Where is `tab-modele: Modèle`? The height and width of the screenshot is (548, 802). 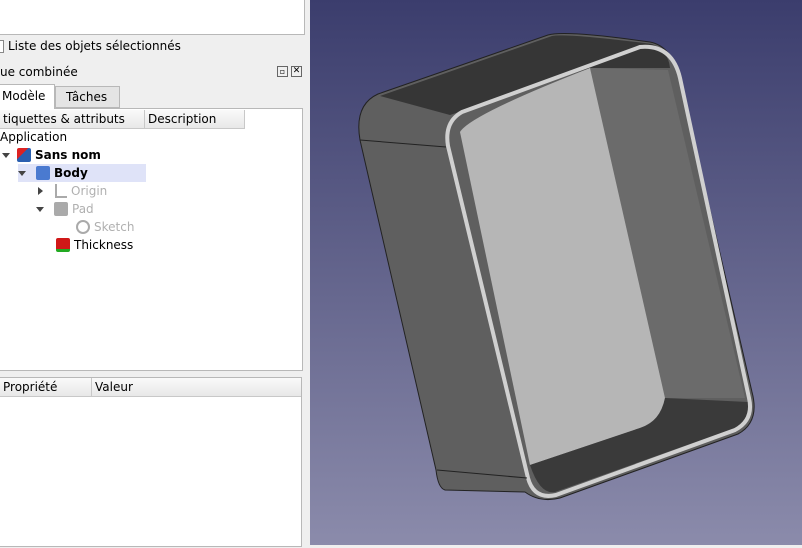 tab-modele: Modèle is located at coordinates (27, 96).